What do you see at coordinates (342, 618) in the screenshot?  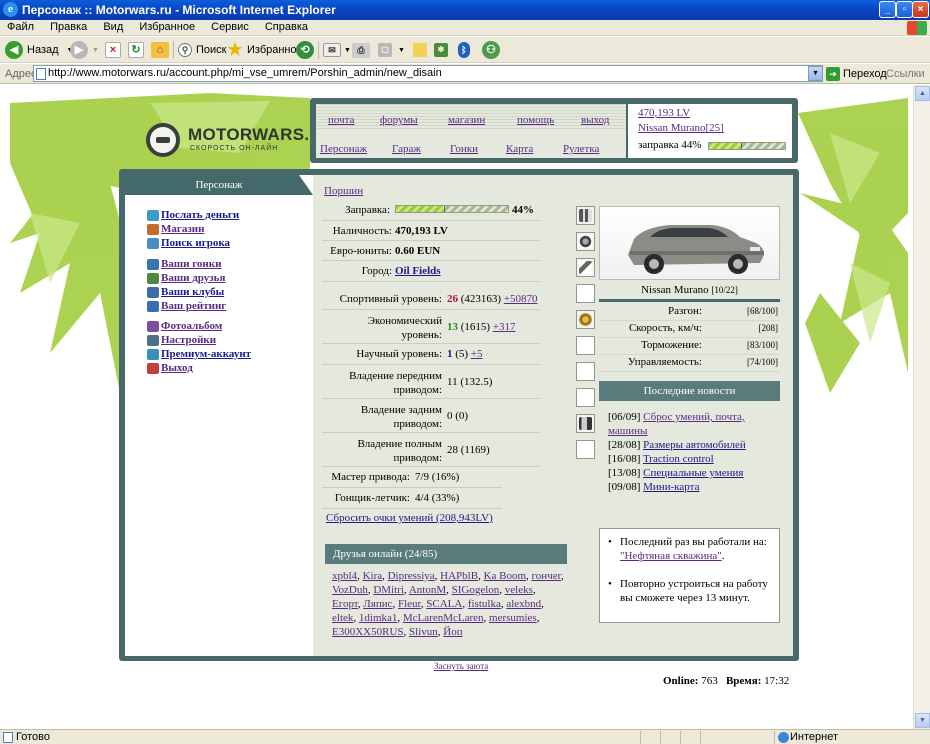 I see `friend-link: eltek` at bounding box center [342, 618].